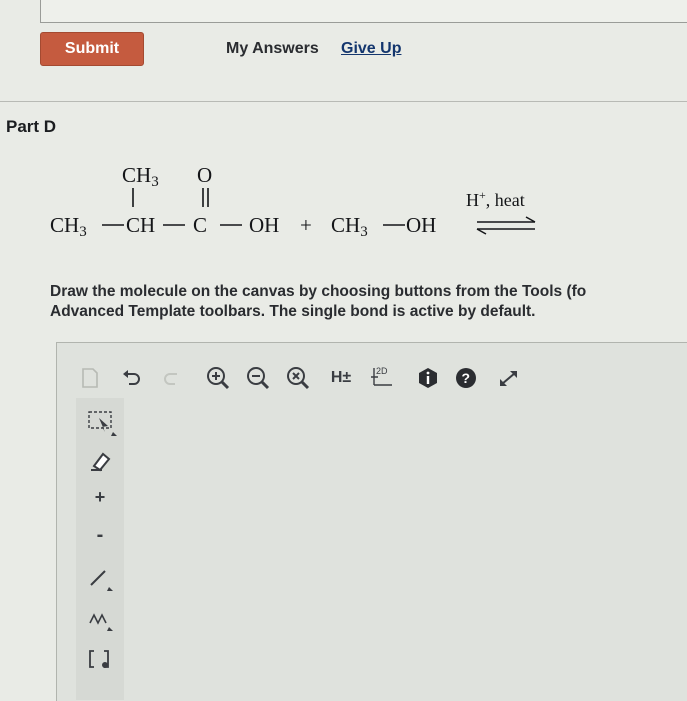  I want to click on info-icon, so click(428, 378).